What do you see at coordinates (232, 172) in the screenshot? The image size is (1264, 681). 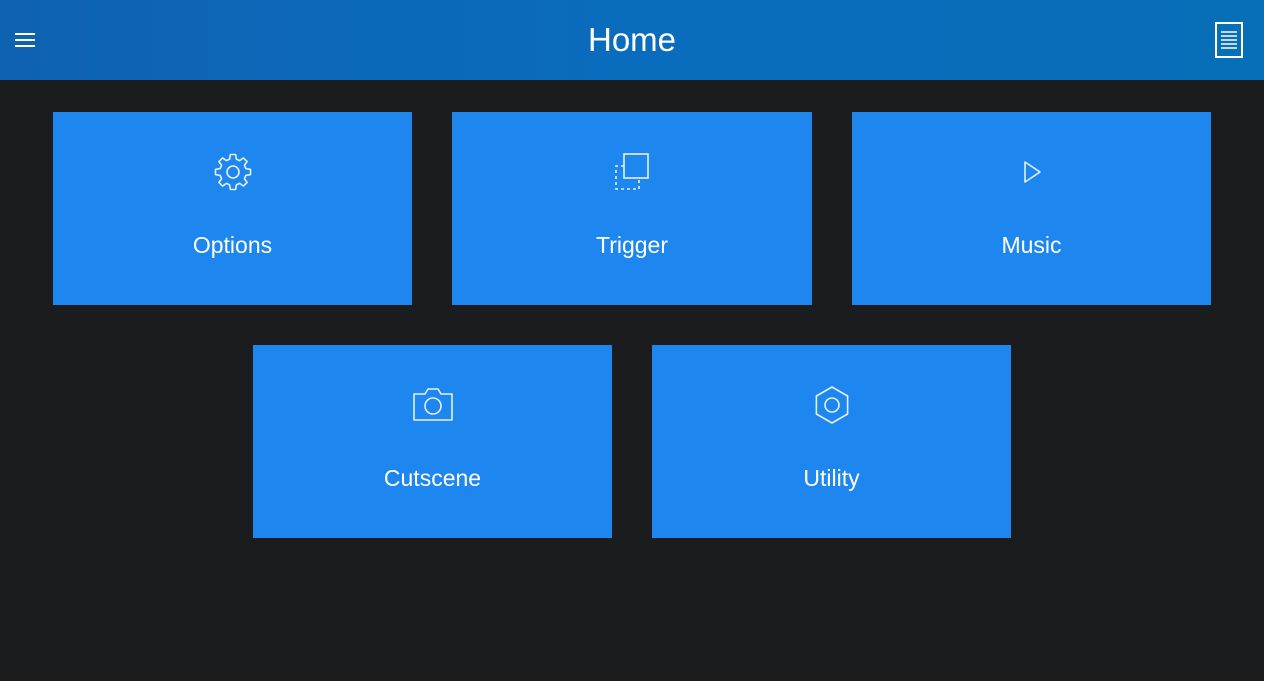 I see `gear-icon` at bounding box center [232, 172].